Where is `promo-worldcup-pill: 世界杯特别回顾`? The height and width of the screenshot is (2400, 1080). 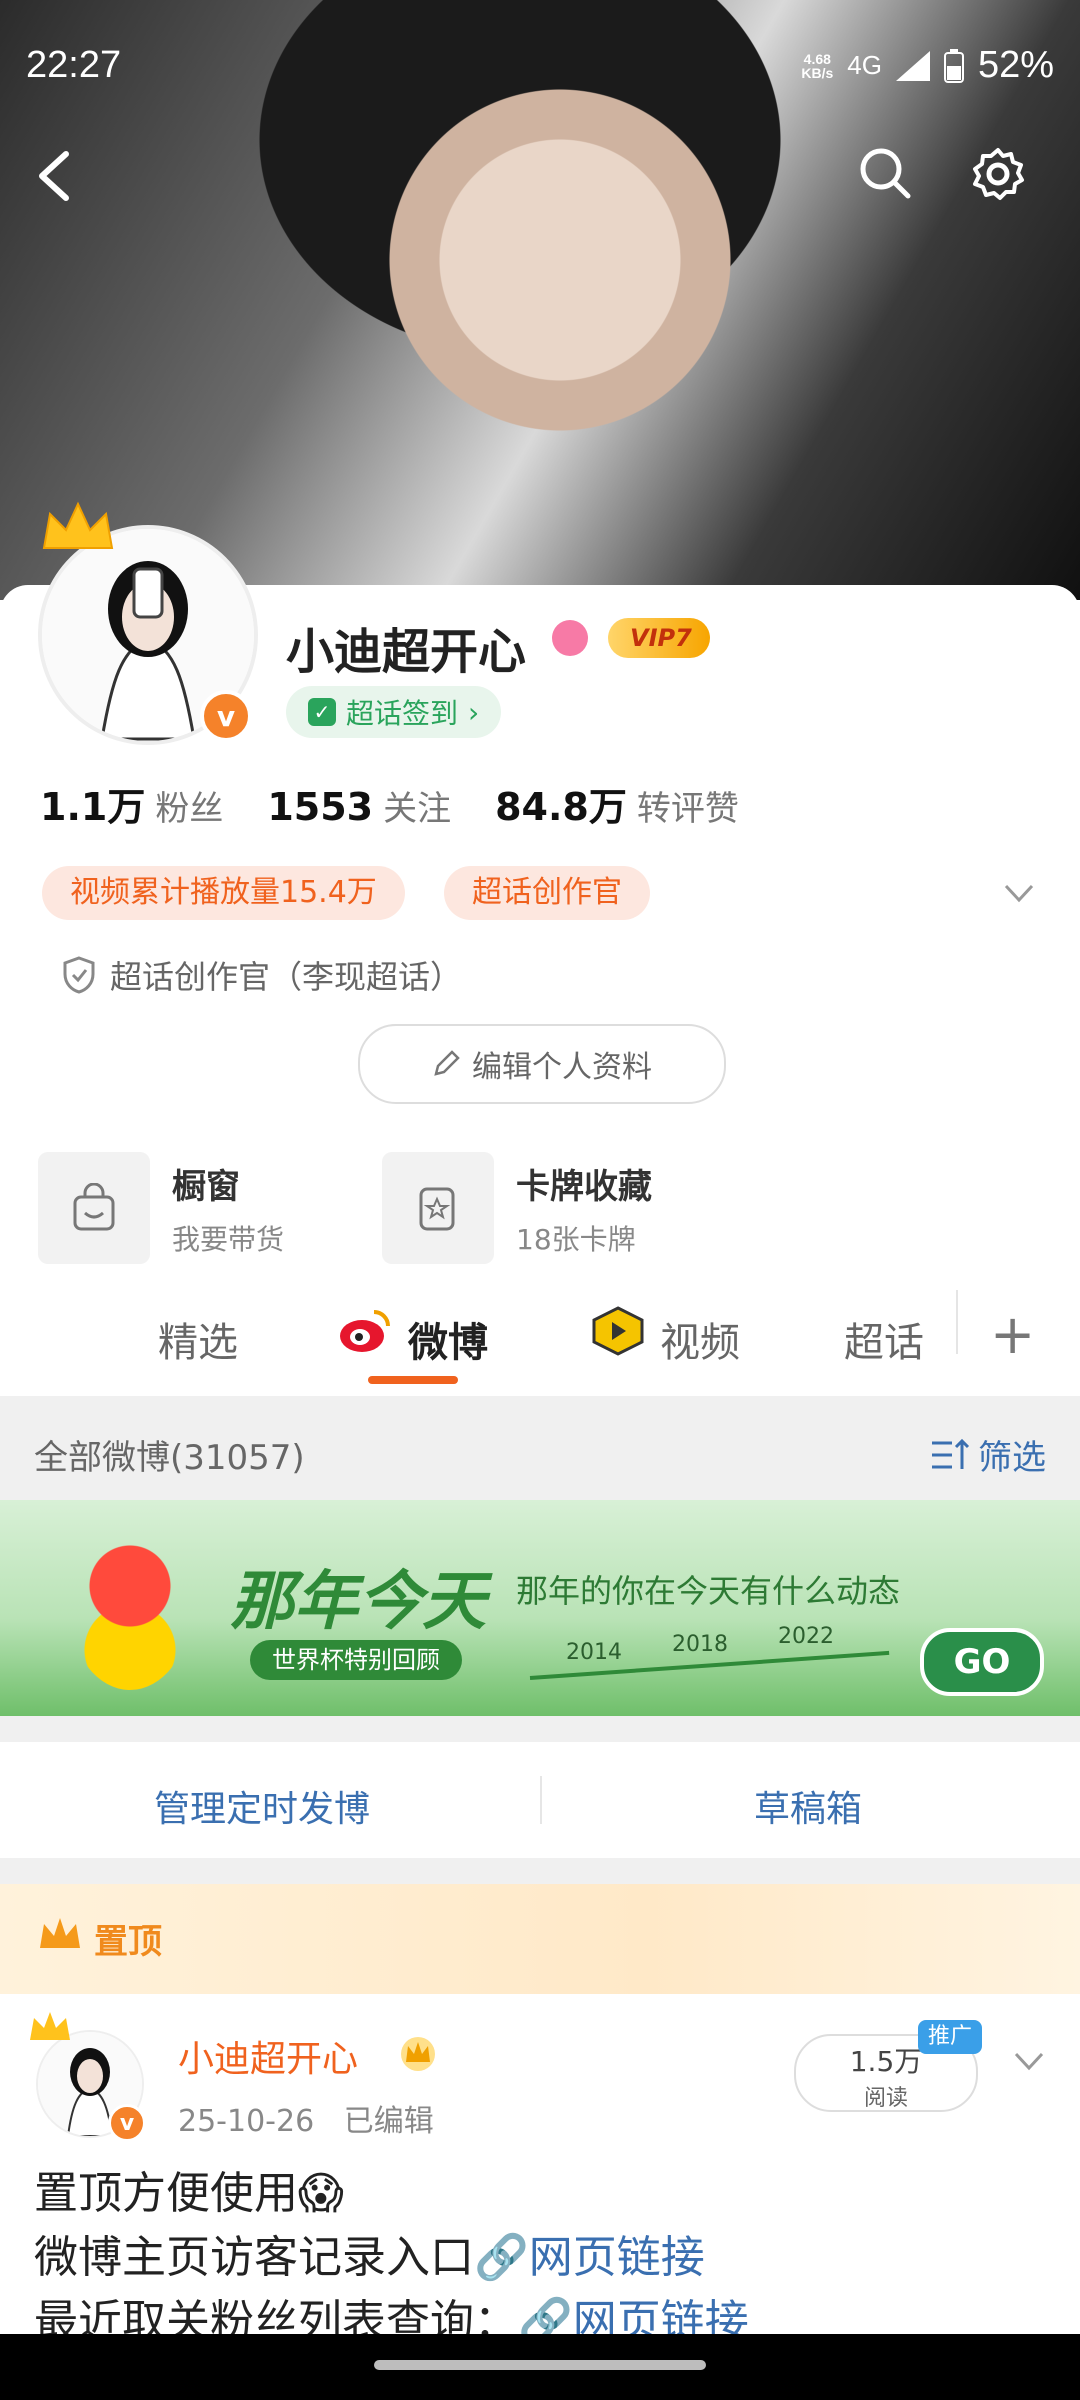
promo-worldcup-pill: 世界杯特别回顾 is located at coordinates (356, 1660).